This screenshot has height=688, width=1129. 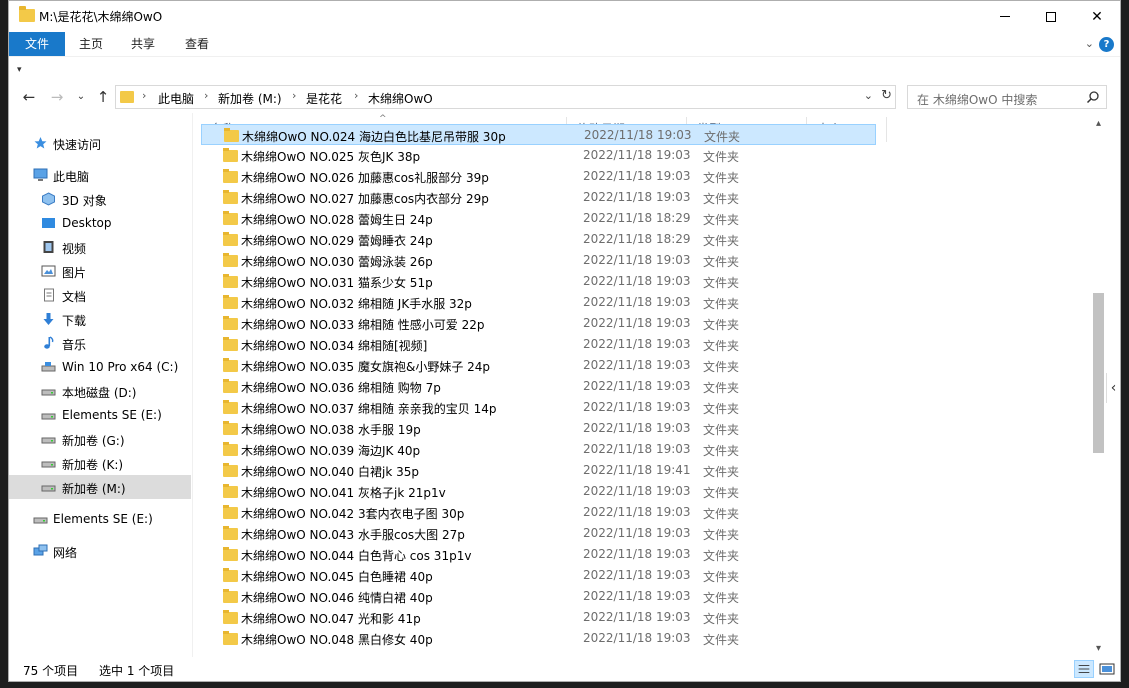 I want to click on tab-home: 主页, so click(x=91, y=44).